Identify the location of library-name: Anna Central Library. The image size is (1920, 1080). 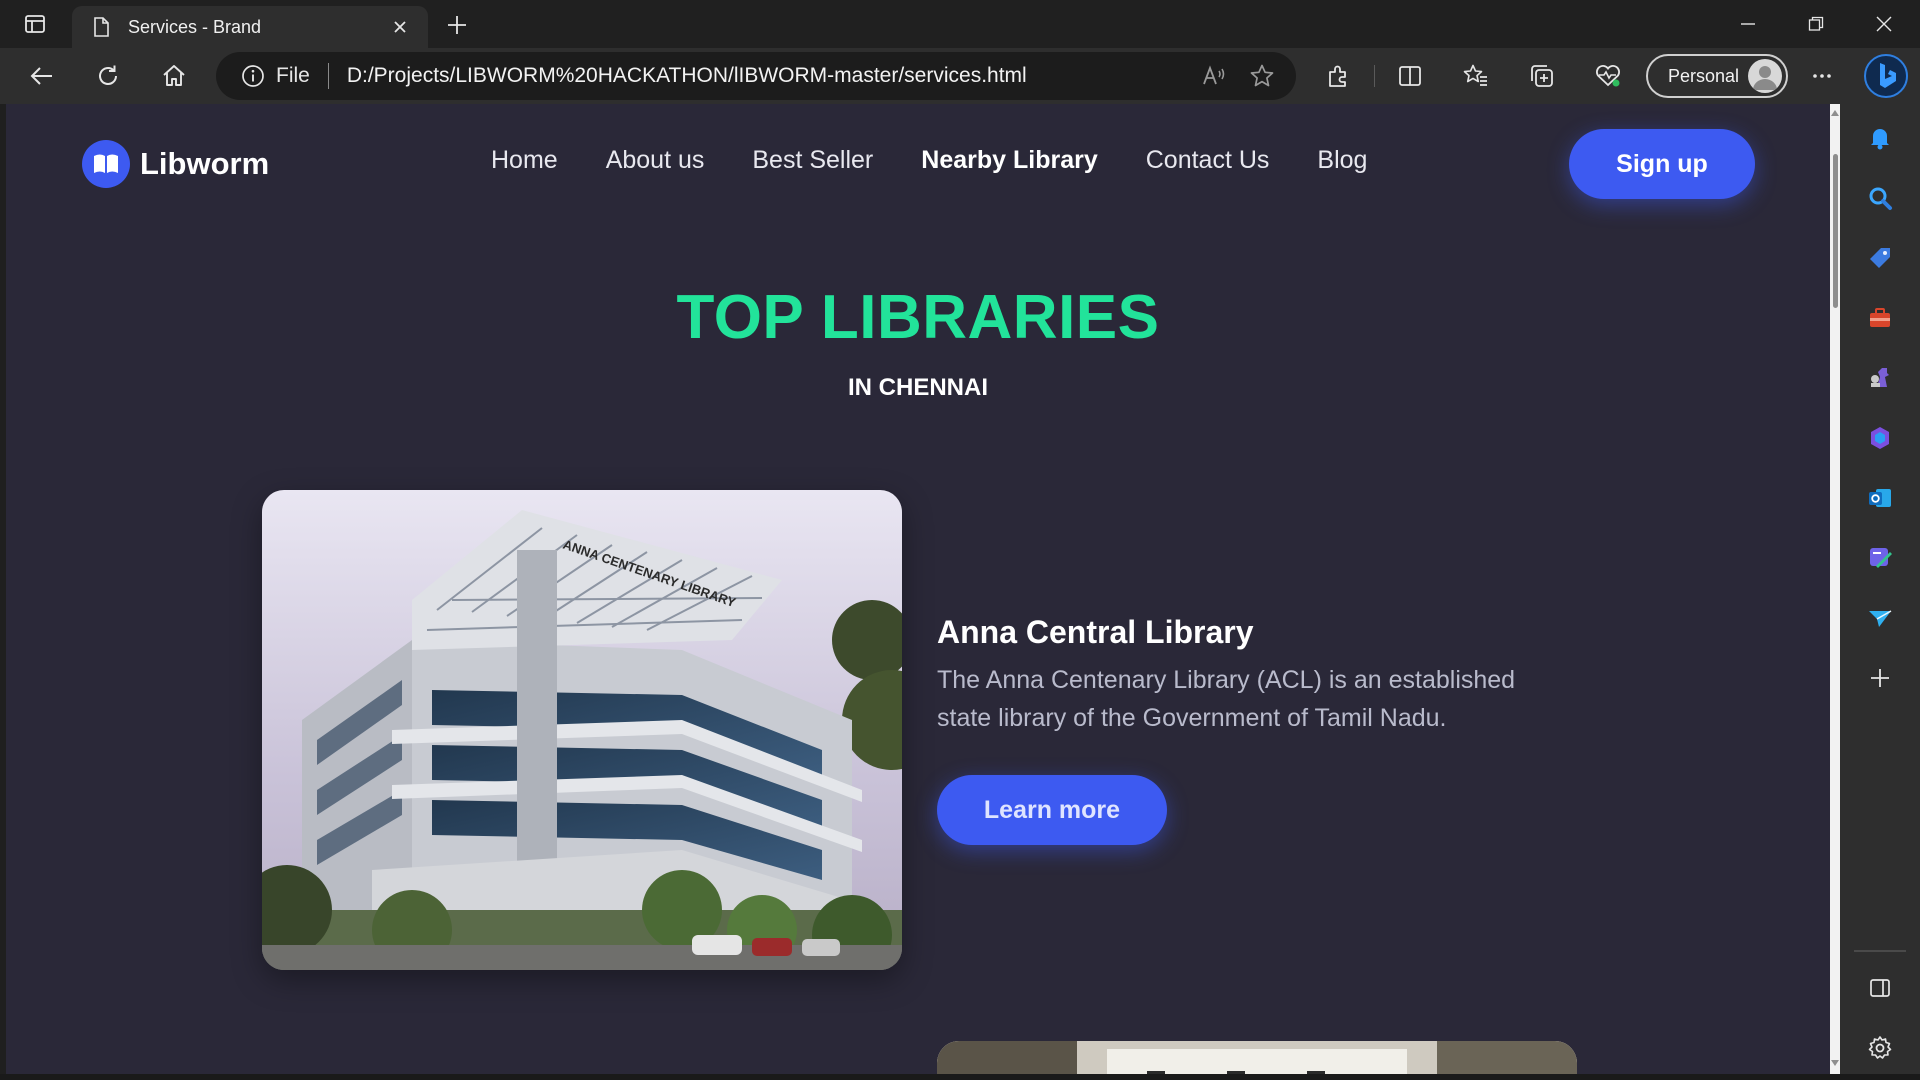
(1095, 632).